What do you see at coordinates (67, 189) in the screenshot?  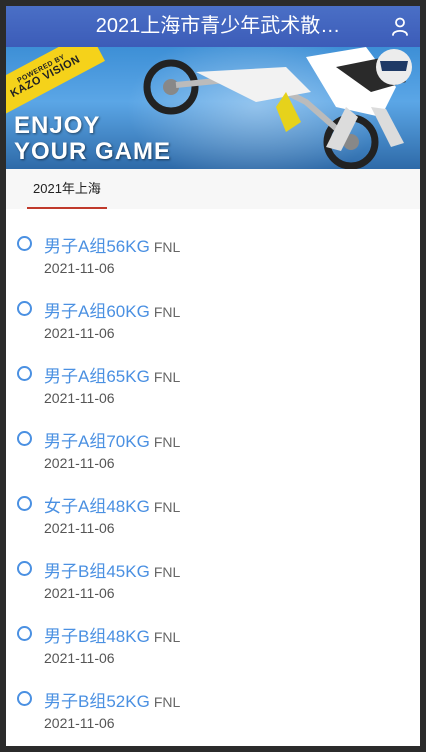 I see `tab-2021-shanghai: 2021年上海` at bounding box center [67, 189].